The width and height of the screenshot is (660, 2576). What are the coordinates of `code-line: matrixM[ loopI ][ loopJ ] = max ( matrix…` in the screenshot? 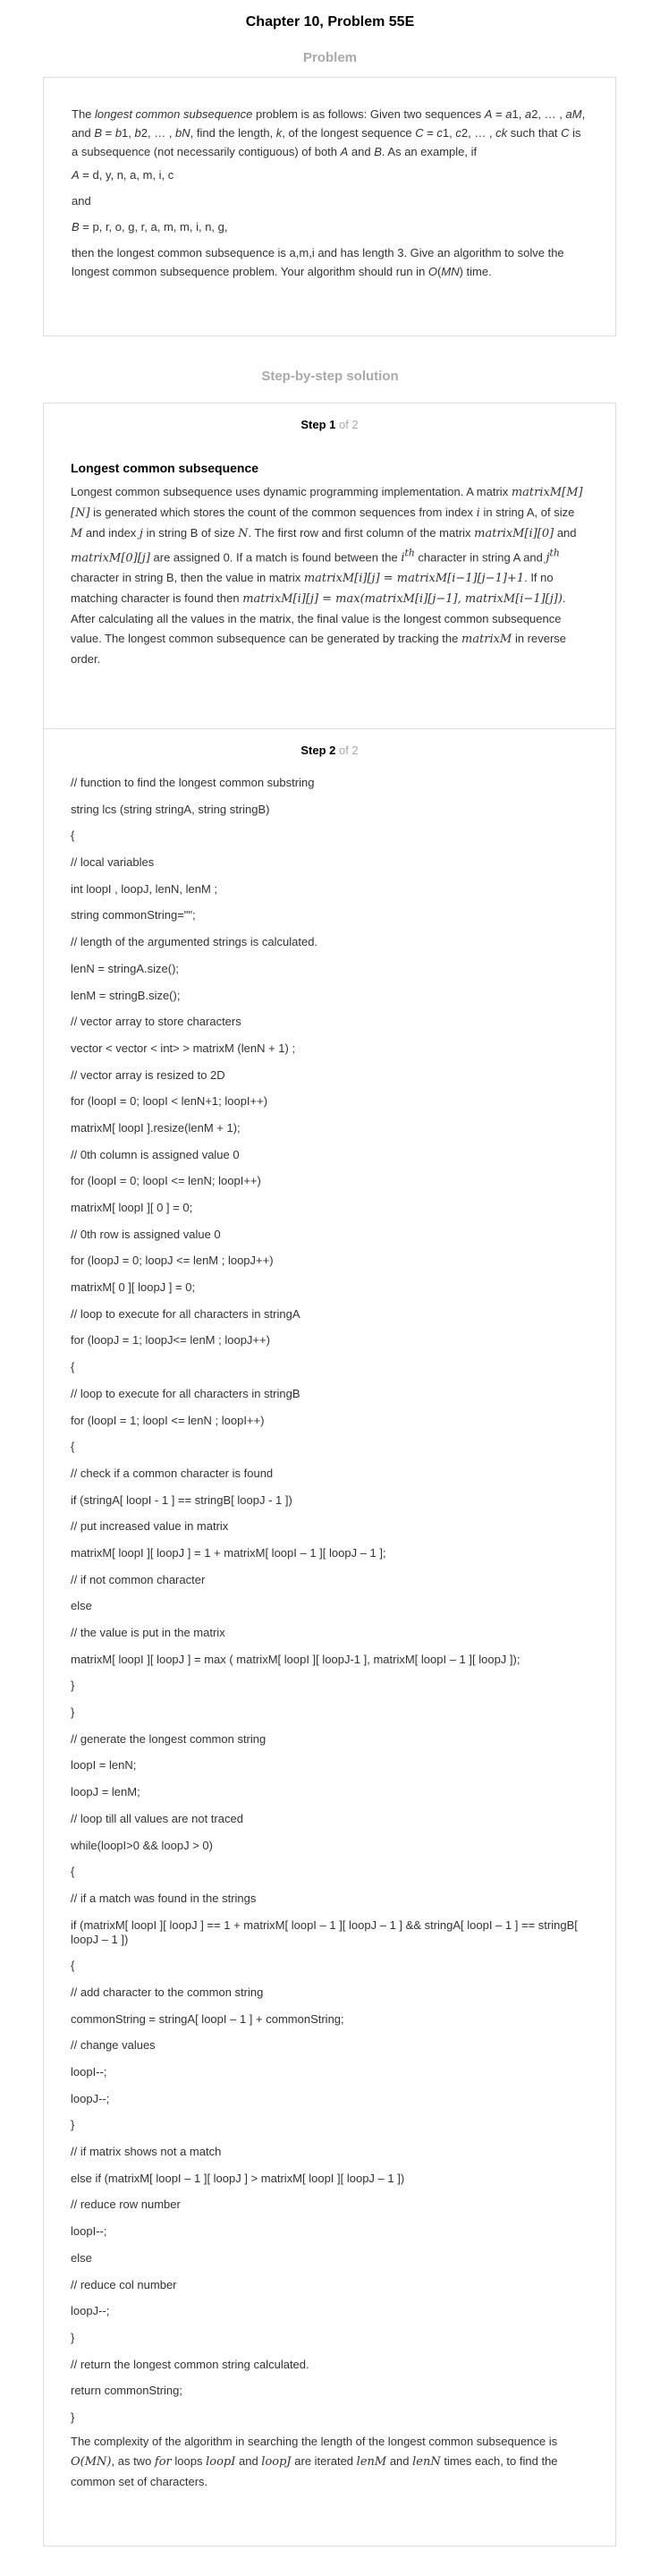 It's located at (295, 1659).